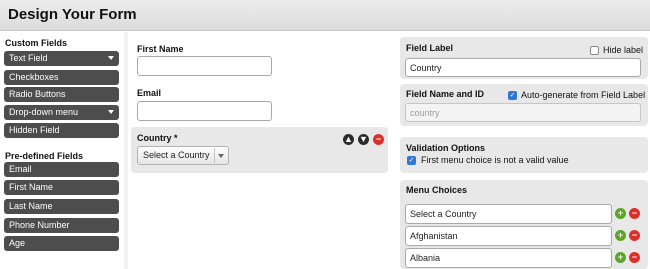  I want to click on hide-label-text: Hide label, so click(623, 50).